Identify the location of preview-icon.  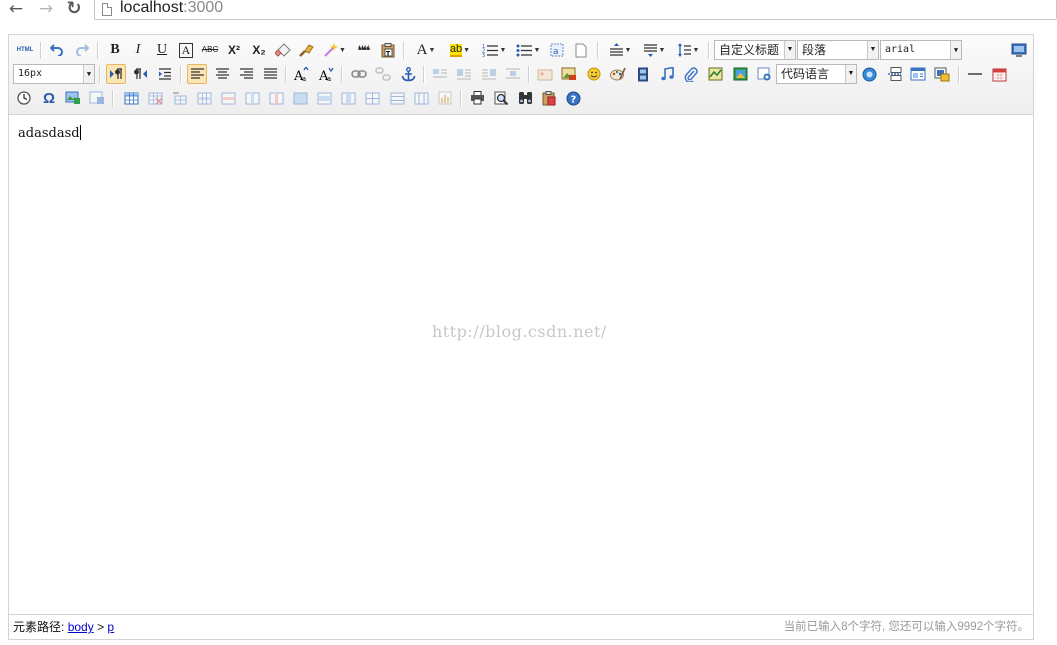
(501, 98).